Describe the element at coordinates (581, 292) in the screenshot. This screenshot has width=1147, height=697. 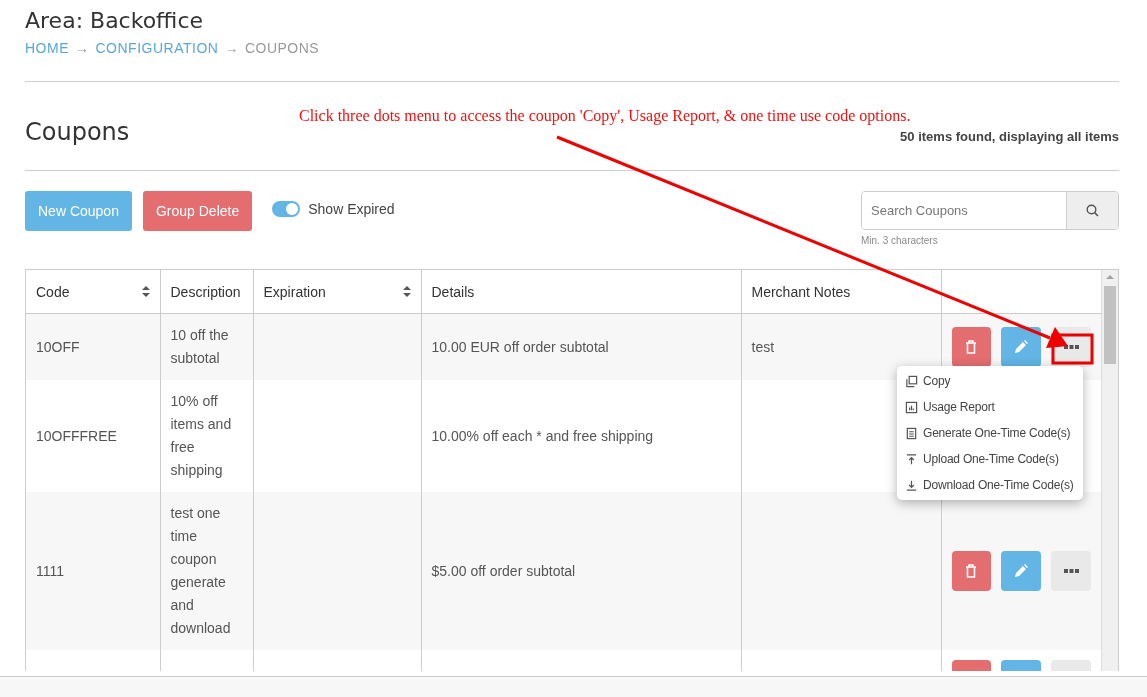
I see `column-header: Details` at that location.